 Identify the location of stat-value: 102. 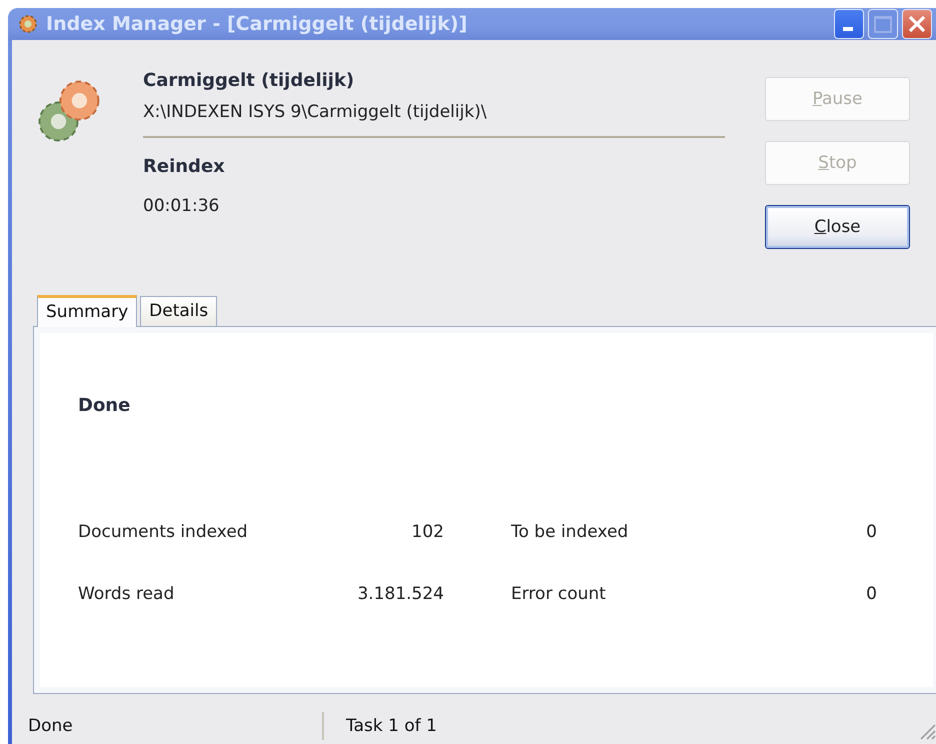
(427, 532).